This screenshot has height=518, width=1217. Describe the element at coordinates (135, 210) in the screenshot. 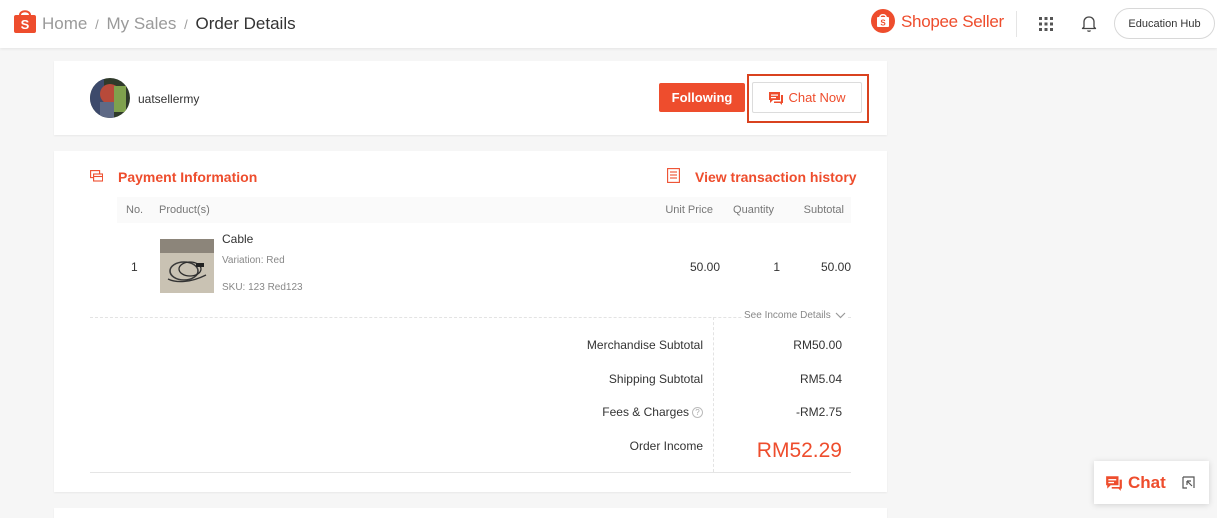

I see `column-header-no: No.` at that location.